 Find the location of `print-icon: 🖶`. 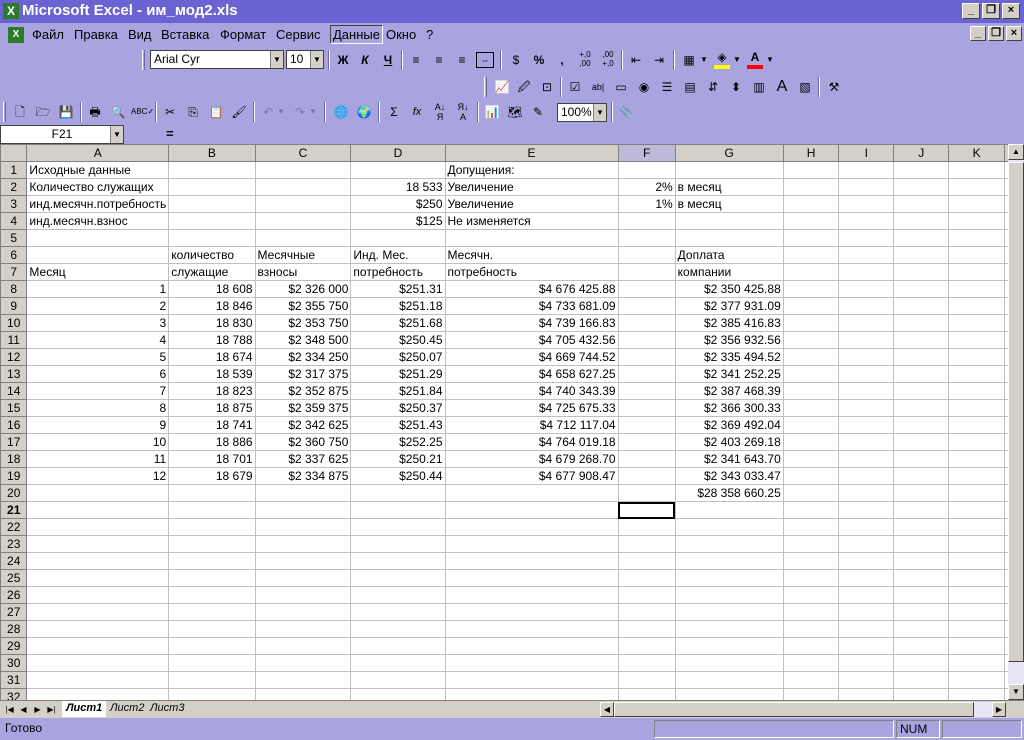

print-icon: 🖶 is located at coordinates (95, 112).